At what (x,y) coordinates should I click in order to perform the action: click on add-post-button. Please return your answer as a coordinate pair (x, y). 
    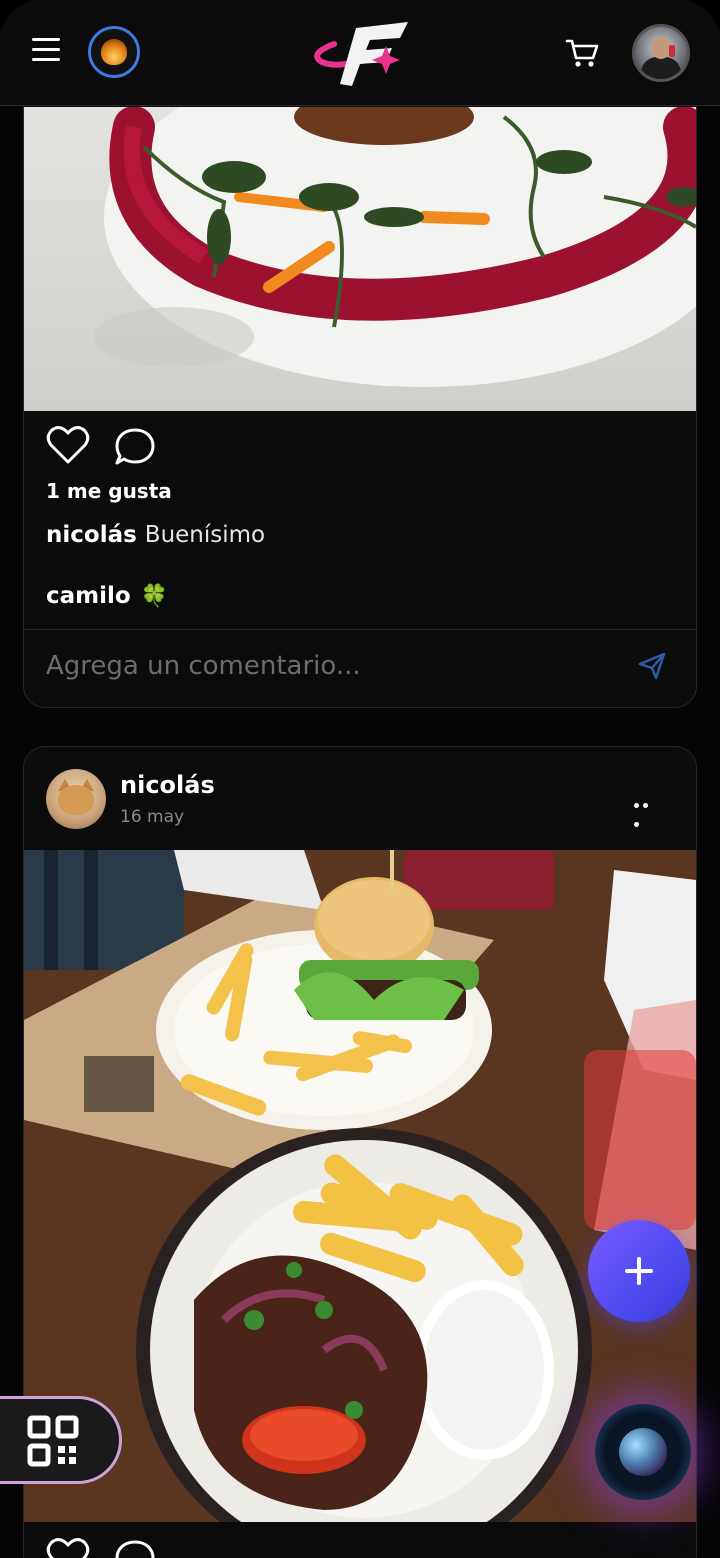
    Looking at the image, I should click on (639, 1271).